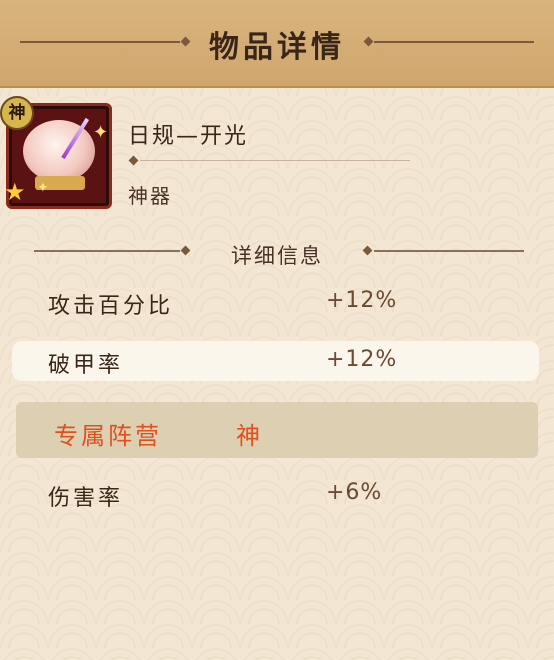 Image resolution: width=554 pixels, height=660 pixels. What do you see at coordinates (277, 494) in the screenshot?
I see `stat-row-damage-rate: 伤害率 +6%` at bounding box center [277, 494].